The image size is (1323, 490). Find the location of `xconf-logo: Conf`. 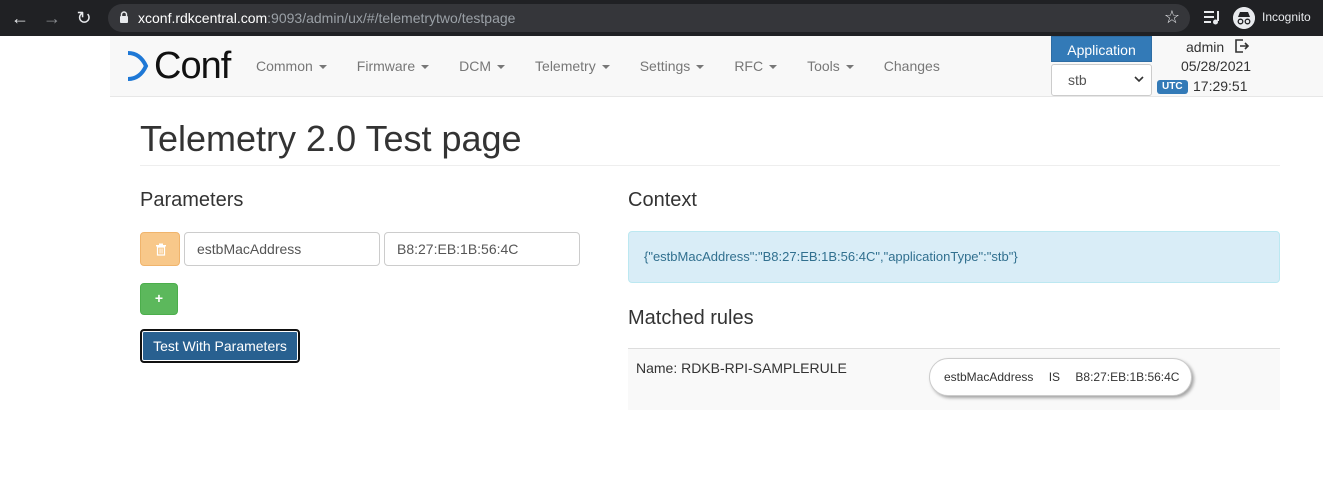

xconf-logo: Conf is located at coordinates (177, 66).